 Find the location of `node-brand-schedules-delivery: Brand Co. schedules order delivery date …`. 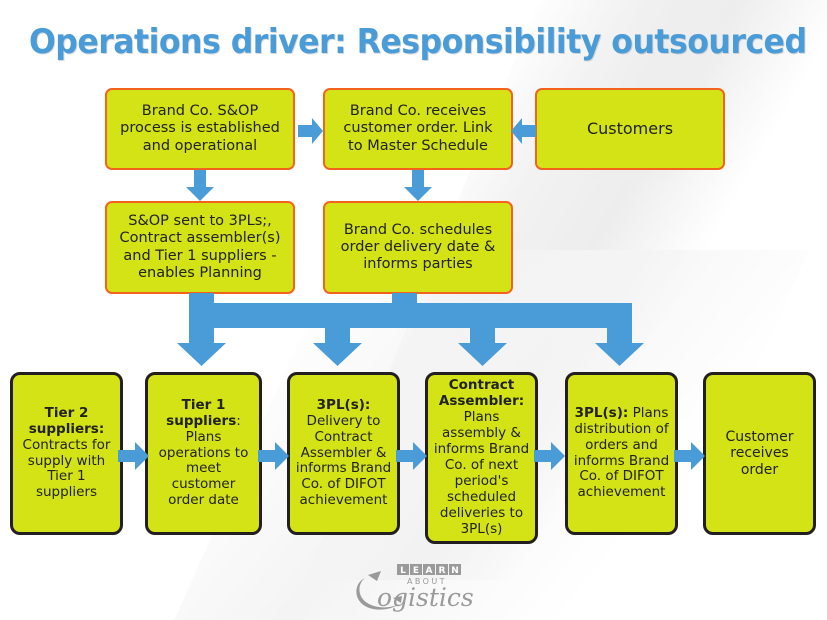

node-brand-schedules-delivery: Brand Co. schedules order delivery date … is located at coordinates (418, 247).